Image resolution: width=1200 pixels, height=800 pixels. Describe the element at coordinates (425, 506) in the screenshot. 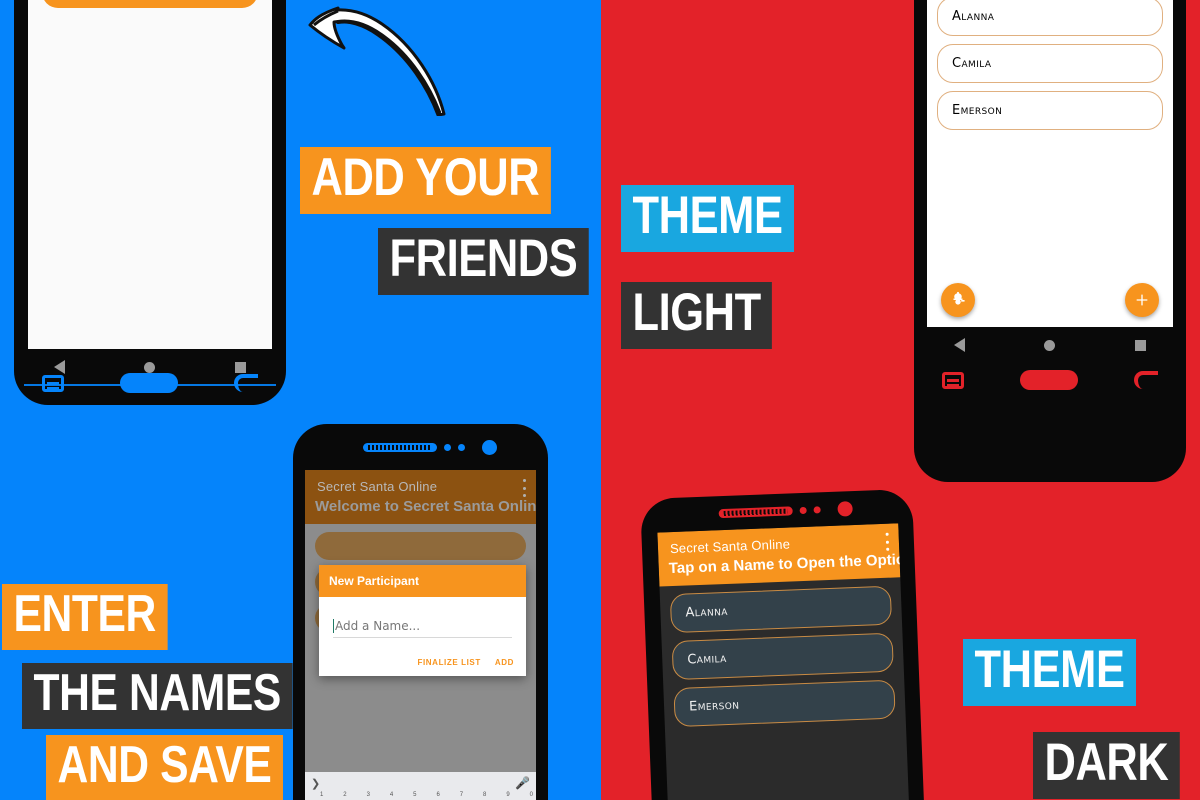

I see `app-subtitle: Welcome to Secret Santa Online!` at that location.